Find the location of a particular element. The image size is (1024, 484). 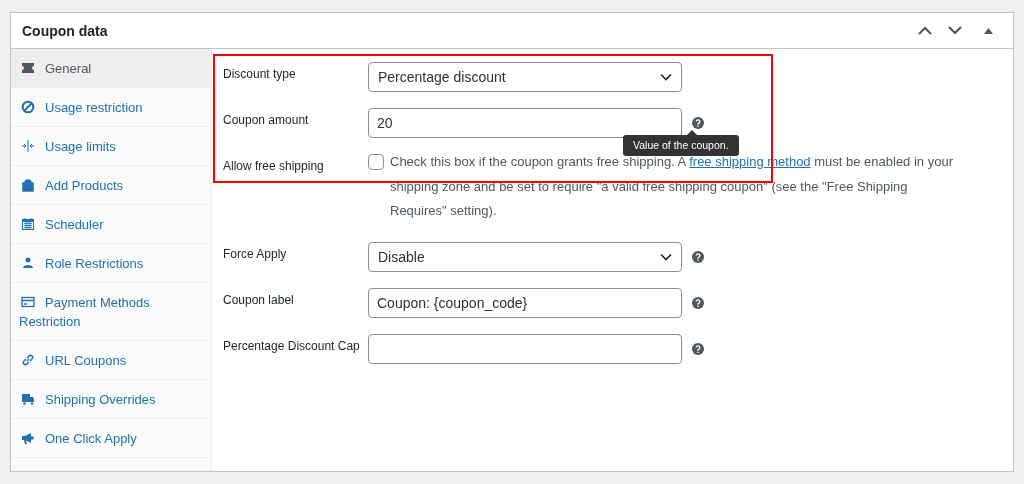

move-down-icon is located at coordinates (955, 30).